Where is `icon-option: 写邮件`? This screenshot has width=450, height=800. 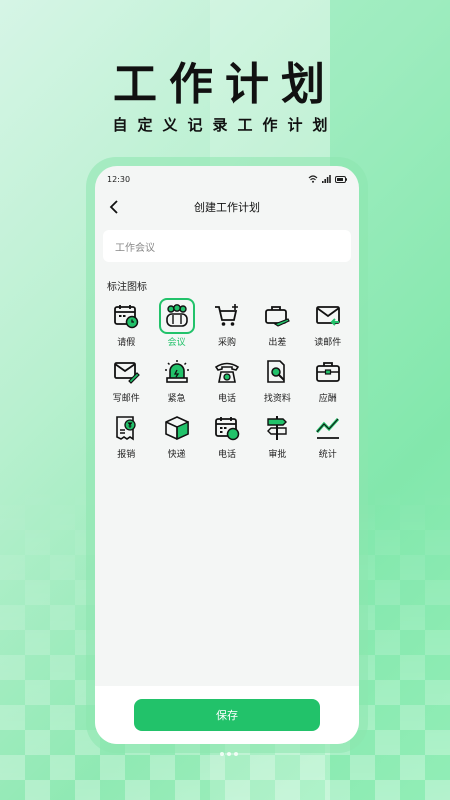
icon-option: 写邮件 is located at coordinates (126, 383).